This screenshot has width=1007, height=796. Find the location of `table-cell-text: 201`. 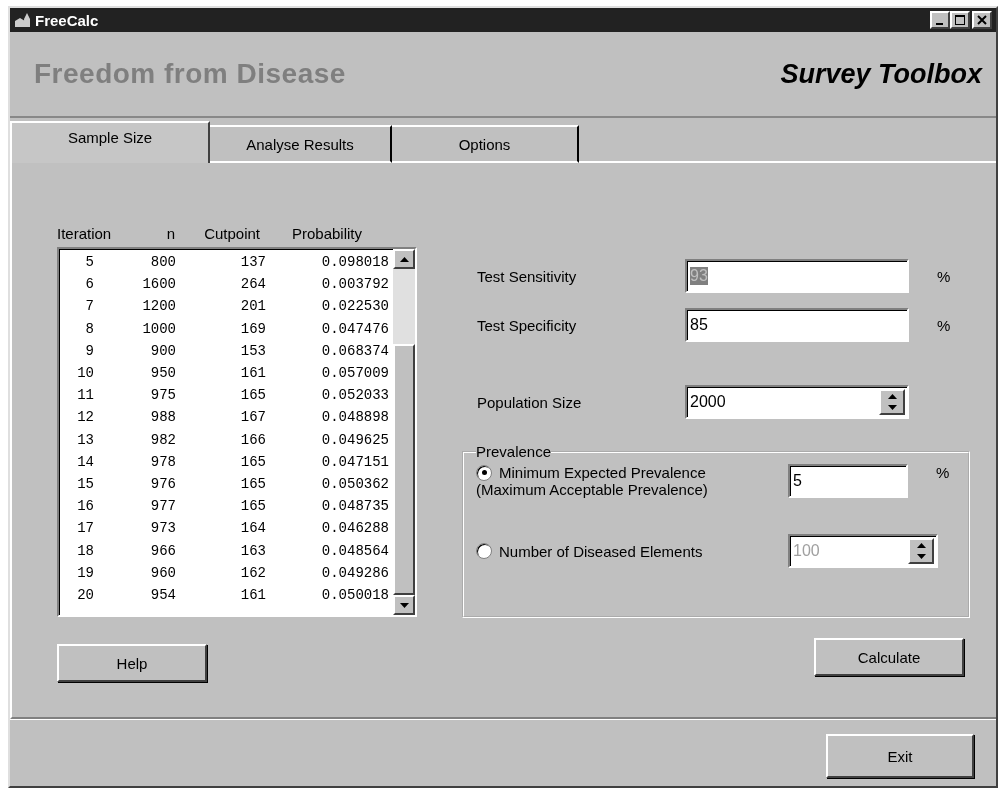

table-cell-text: 201 is located at coordinates (252, 306).